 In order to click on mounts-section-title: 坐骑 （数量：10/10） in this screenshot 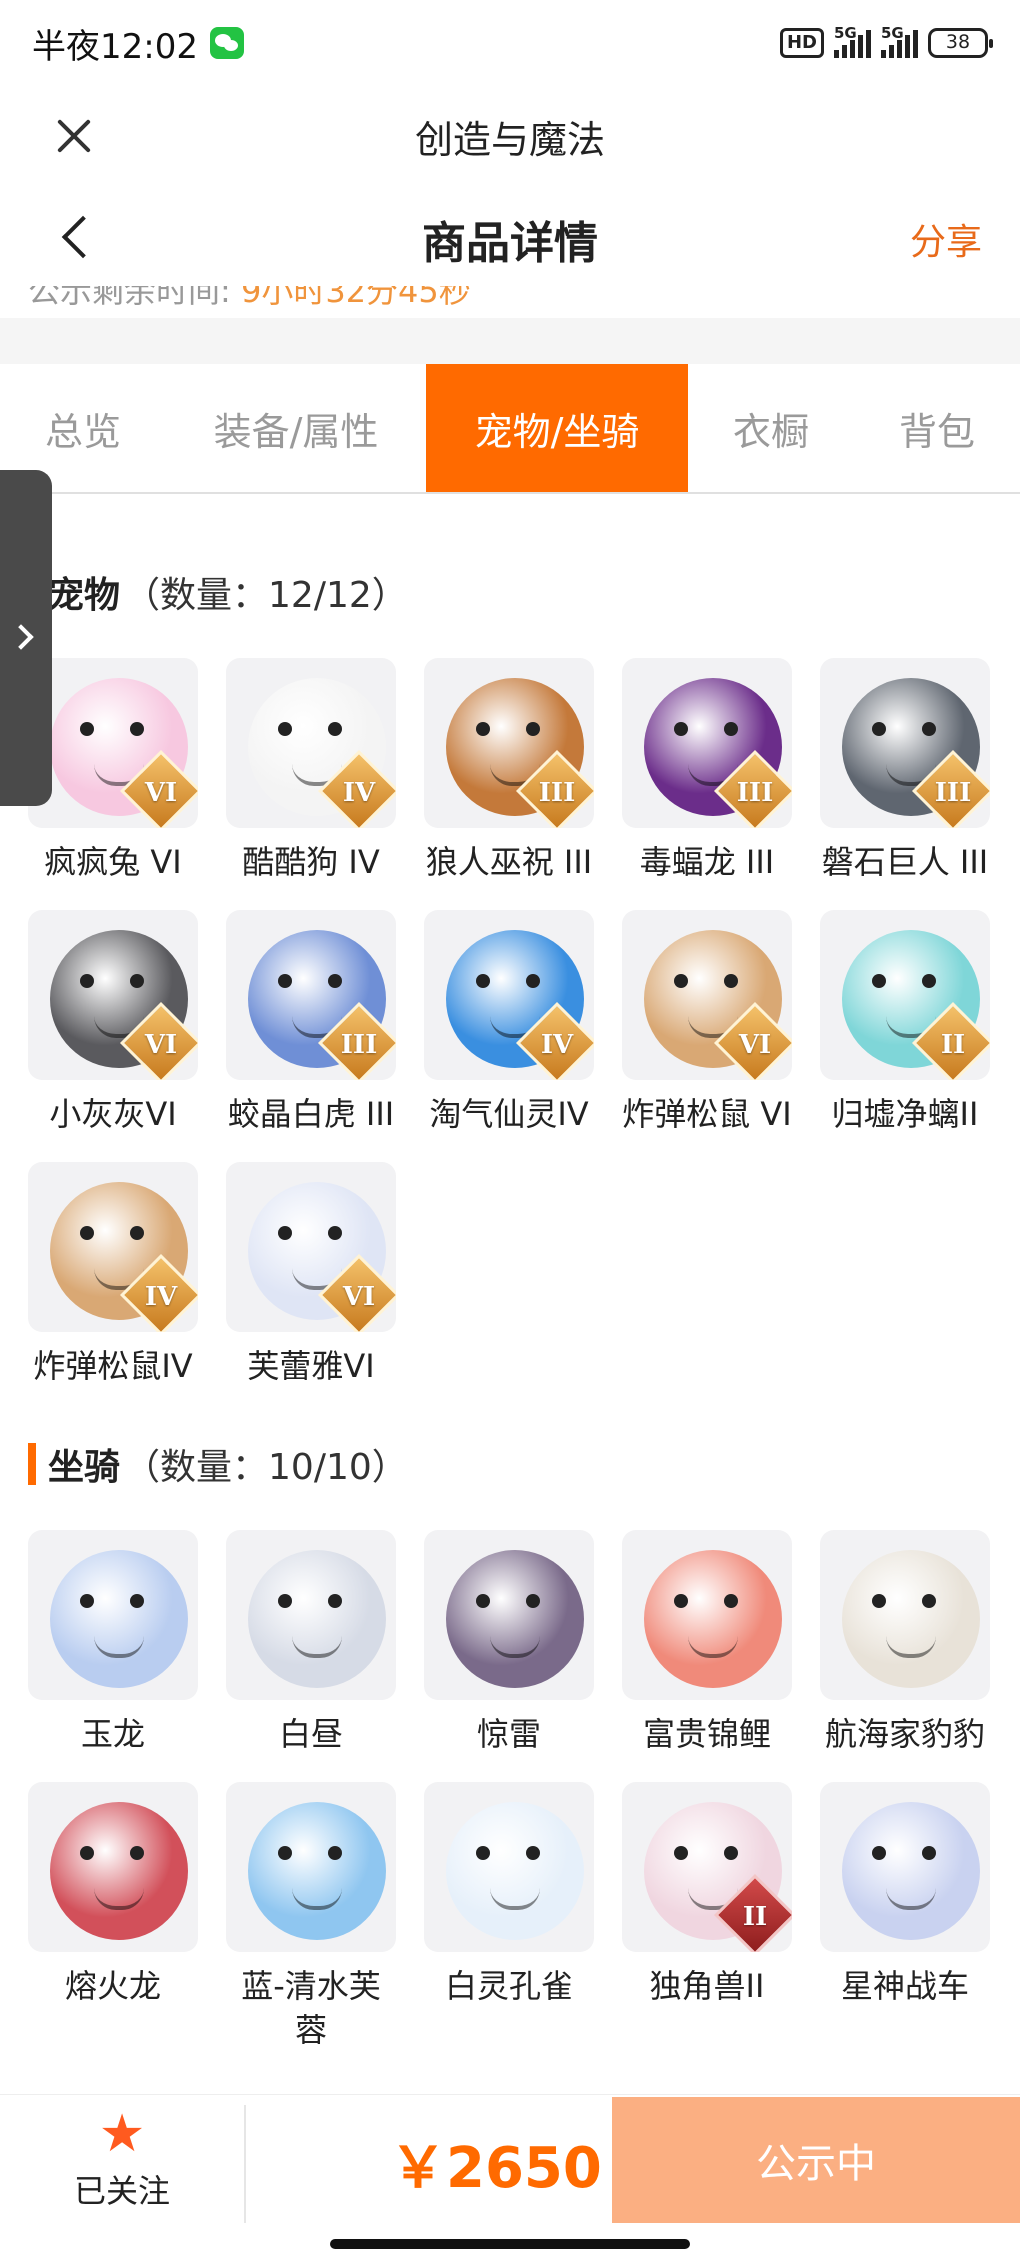, I will do `click(218, 1464)`.